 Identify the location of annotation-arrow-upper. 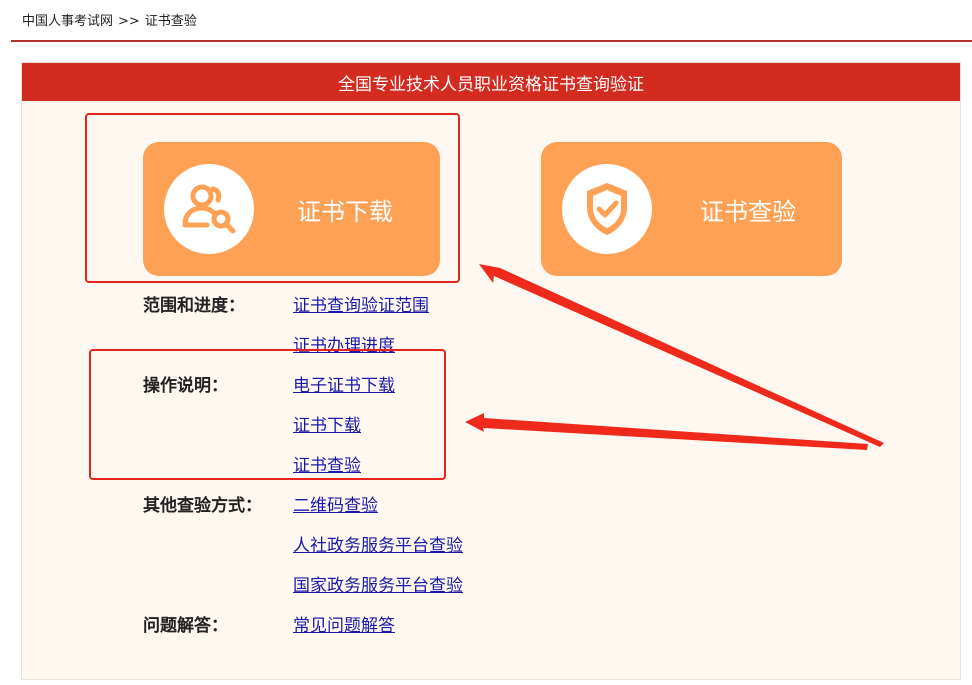
(681, 355).